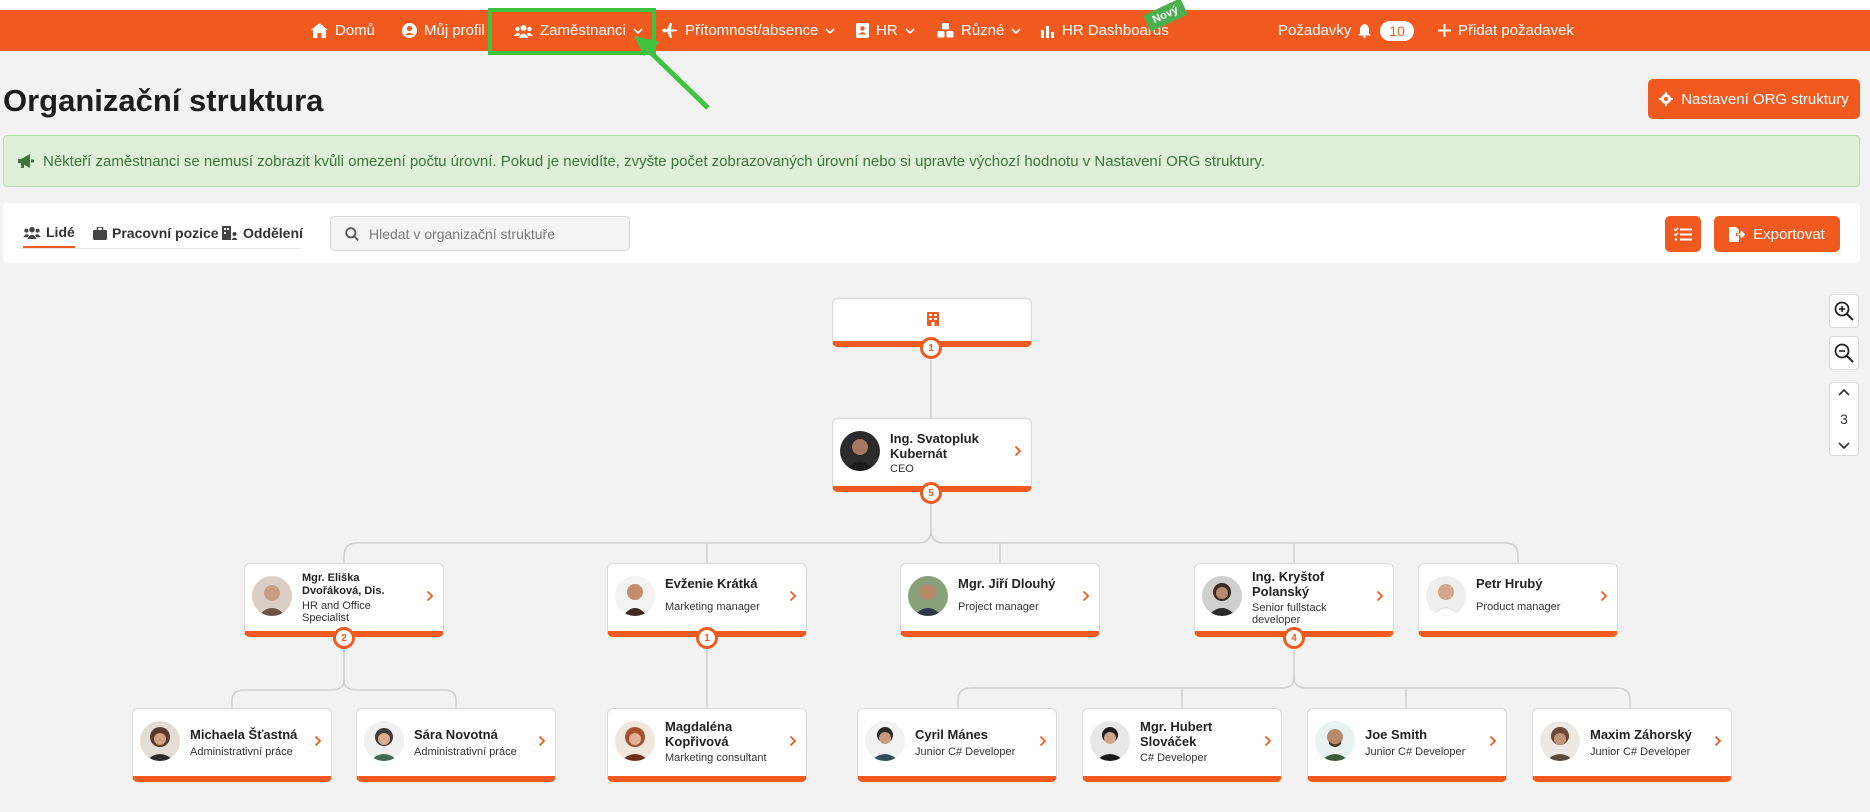 The width and height of the screenshot is (1870, 812). What do you see at coordinates (344, 638) in the screenshot?
I see `eliska-count-badge: 2` at bounding box center [344, 638].